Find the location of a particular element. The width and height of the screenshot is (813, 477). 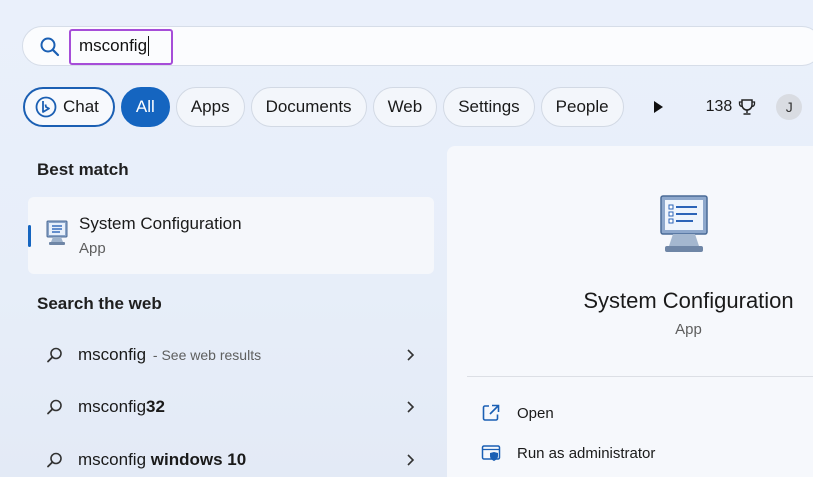

details-title: System Configuration is located at coordinates (688, 300).